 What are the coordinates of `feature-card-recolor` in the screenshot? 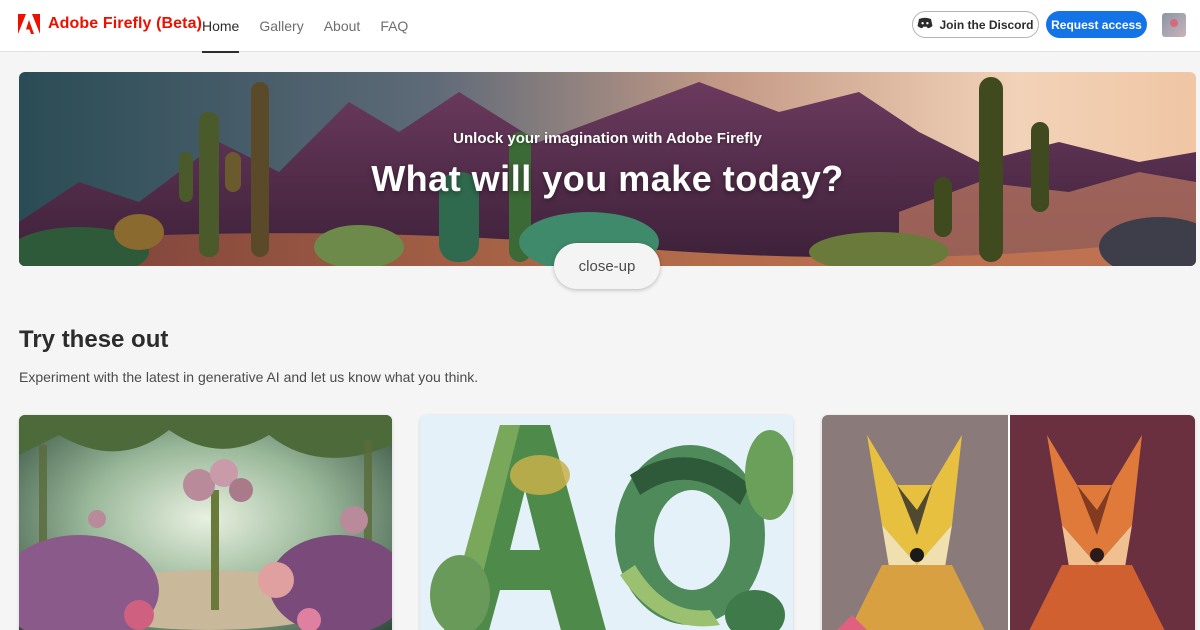 It's located at (1008, 522).